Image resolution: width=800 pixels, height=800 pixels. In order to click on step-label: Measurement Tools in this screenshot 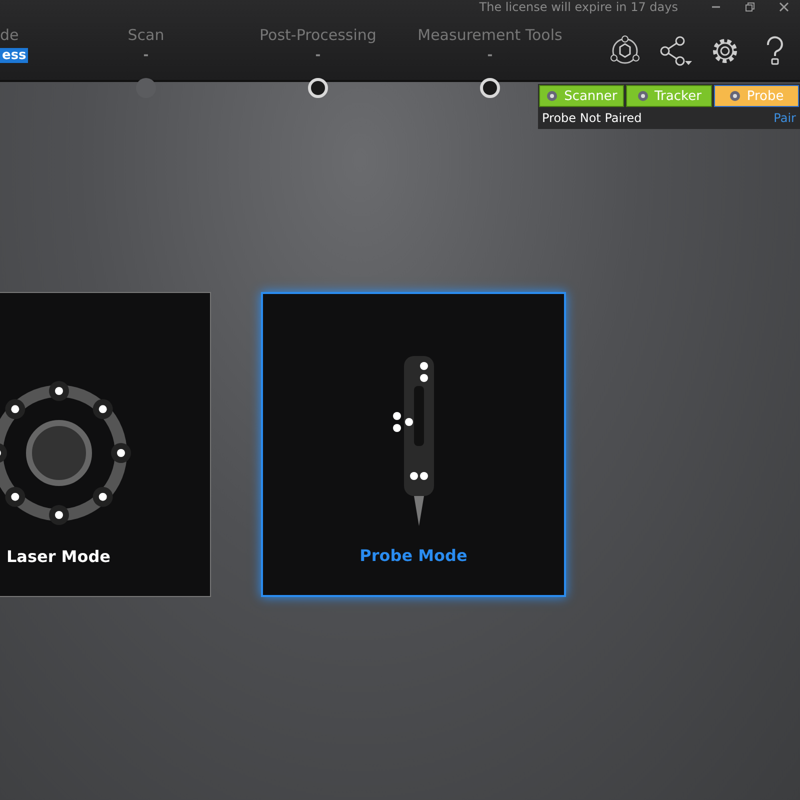, I will do `click(490, 35)`.